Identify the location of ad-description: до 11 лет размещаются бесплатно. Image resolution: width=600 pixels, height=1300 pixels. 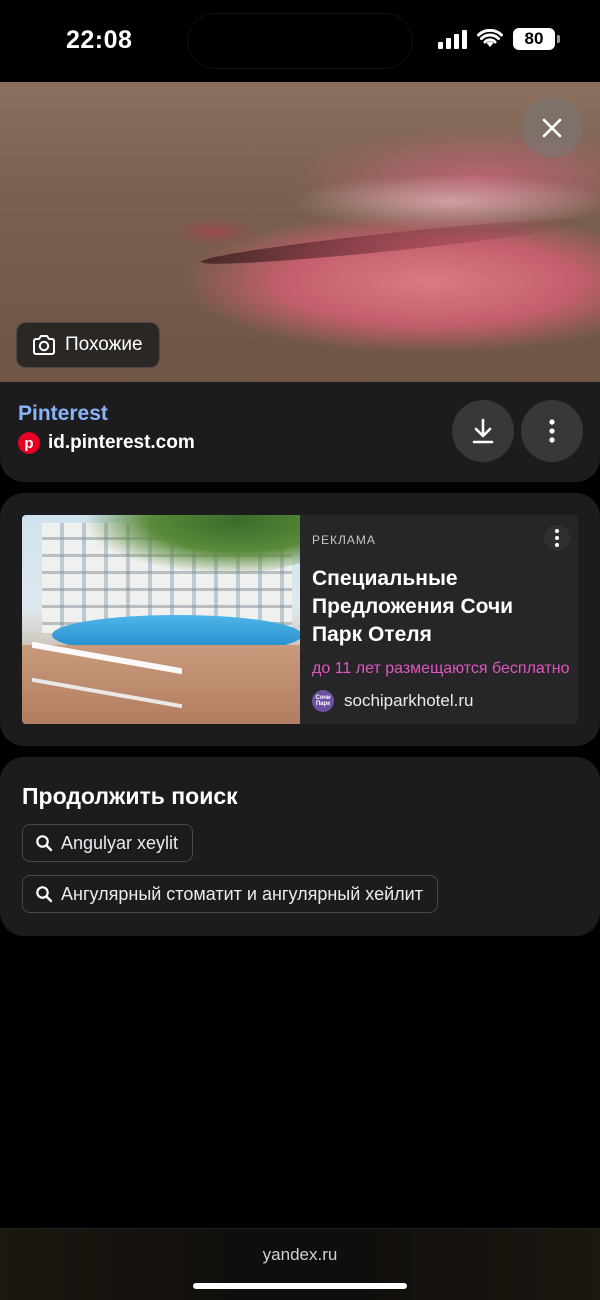
(441, 668).